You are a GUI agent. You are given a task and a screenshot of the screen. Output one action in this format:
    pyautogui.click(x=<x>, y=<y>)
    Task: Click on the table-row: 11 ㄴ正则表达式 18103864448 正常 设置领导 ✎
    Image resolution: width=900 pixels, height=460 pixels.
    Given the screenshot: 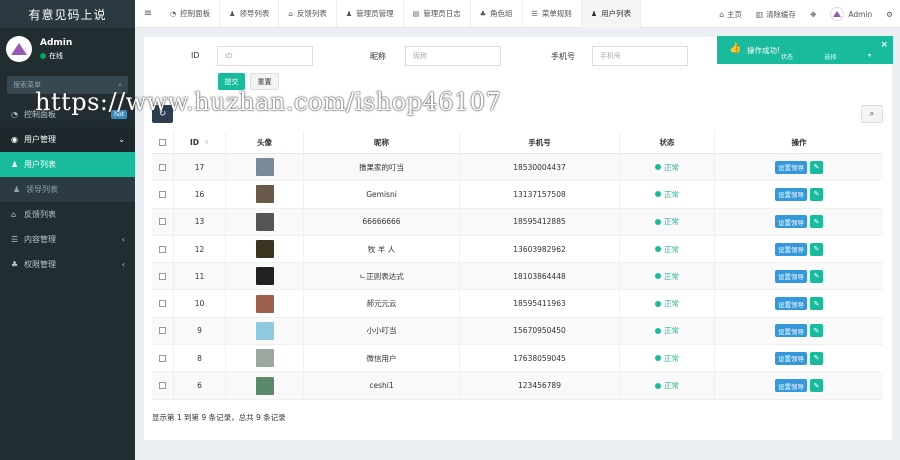 What is the action you would take?
    pyautogui.click(x=517, y=277)
    